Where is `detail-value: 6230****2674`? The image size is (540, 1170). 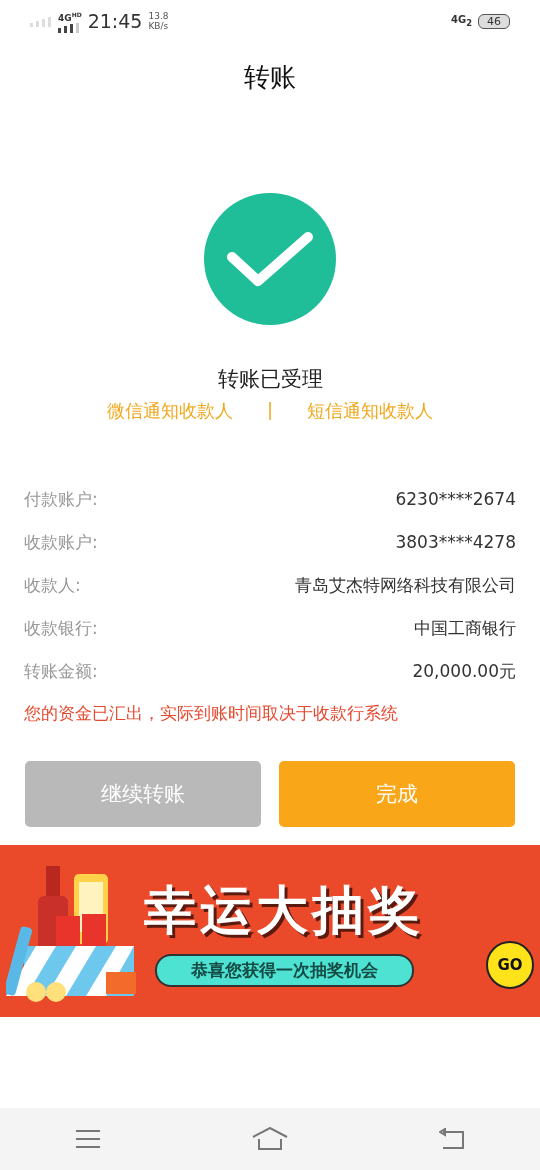 detail-value: 6230****2674 is located at coordinates (455, 499).